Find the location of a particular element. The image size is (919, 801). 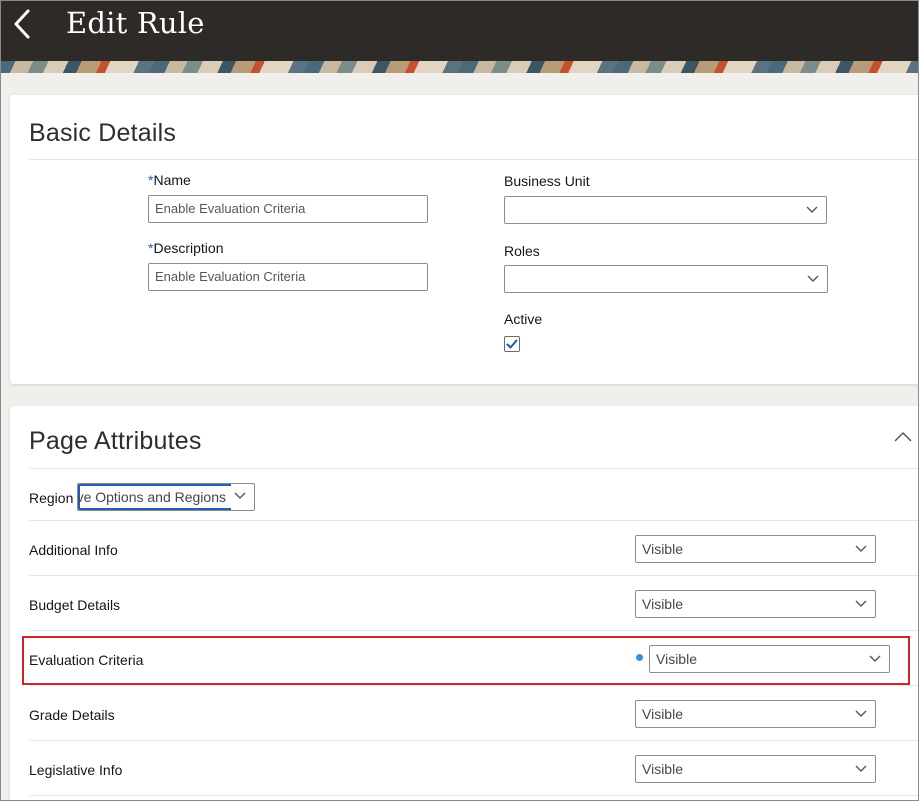

name-label: *Name is located at coordinates (169, 180).